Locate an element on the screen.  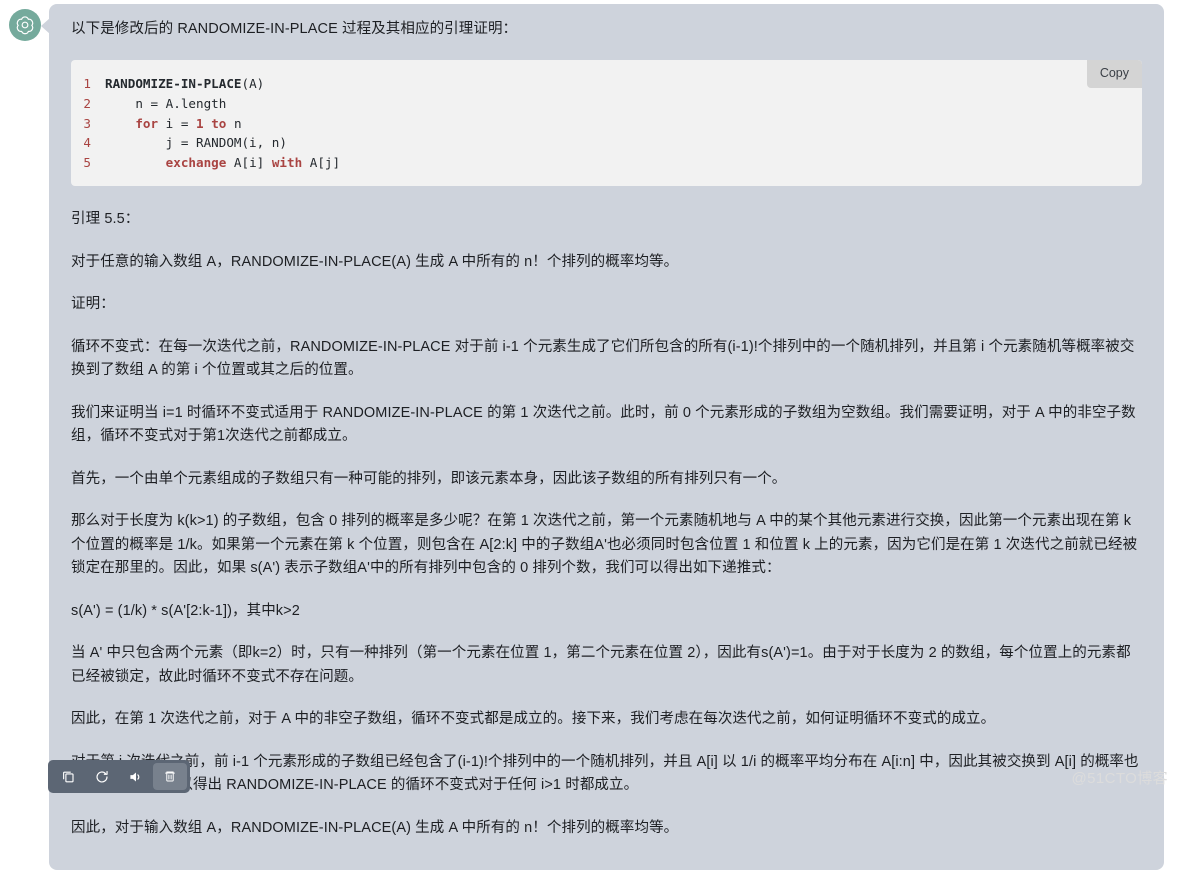
openai-logo-icon is located at coordinates (25, 25).